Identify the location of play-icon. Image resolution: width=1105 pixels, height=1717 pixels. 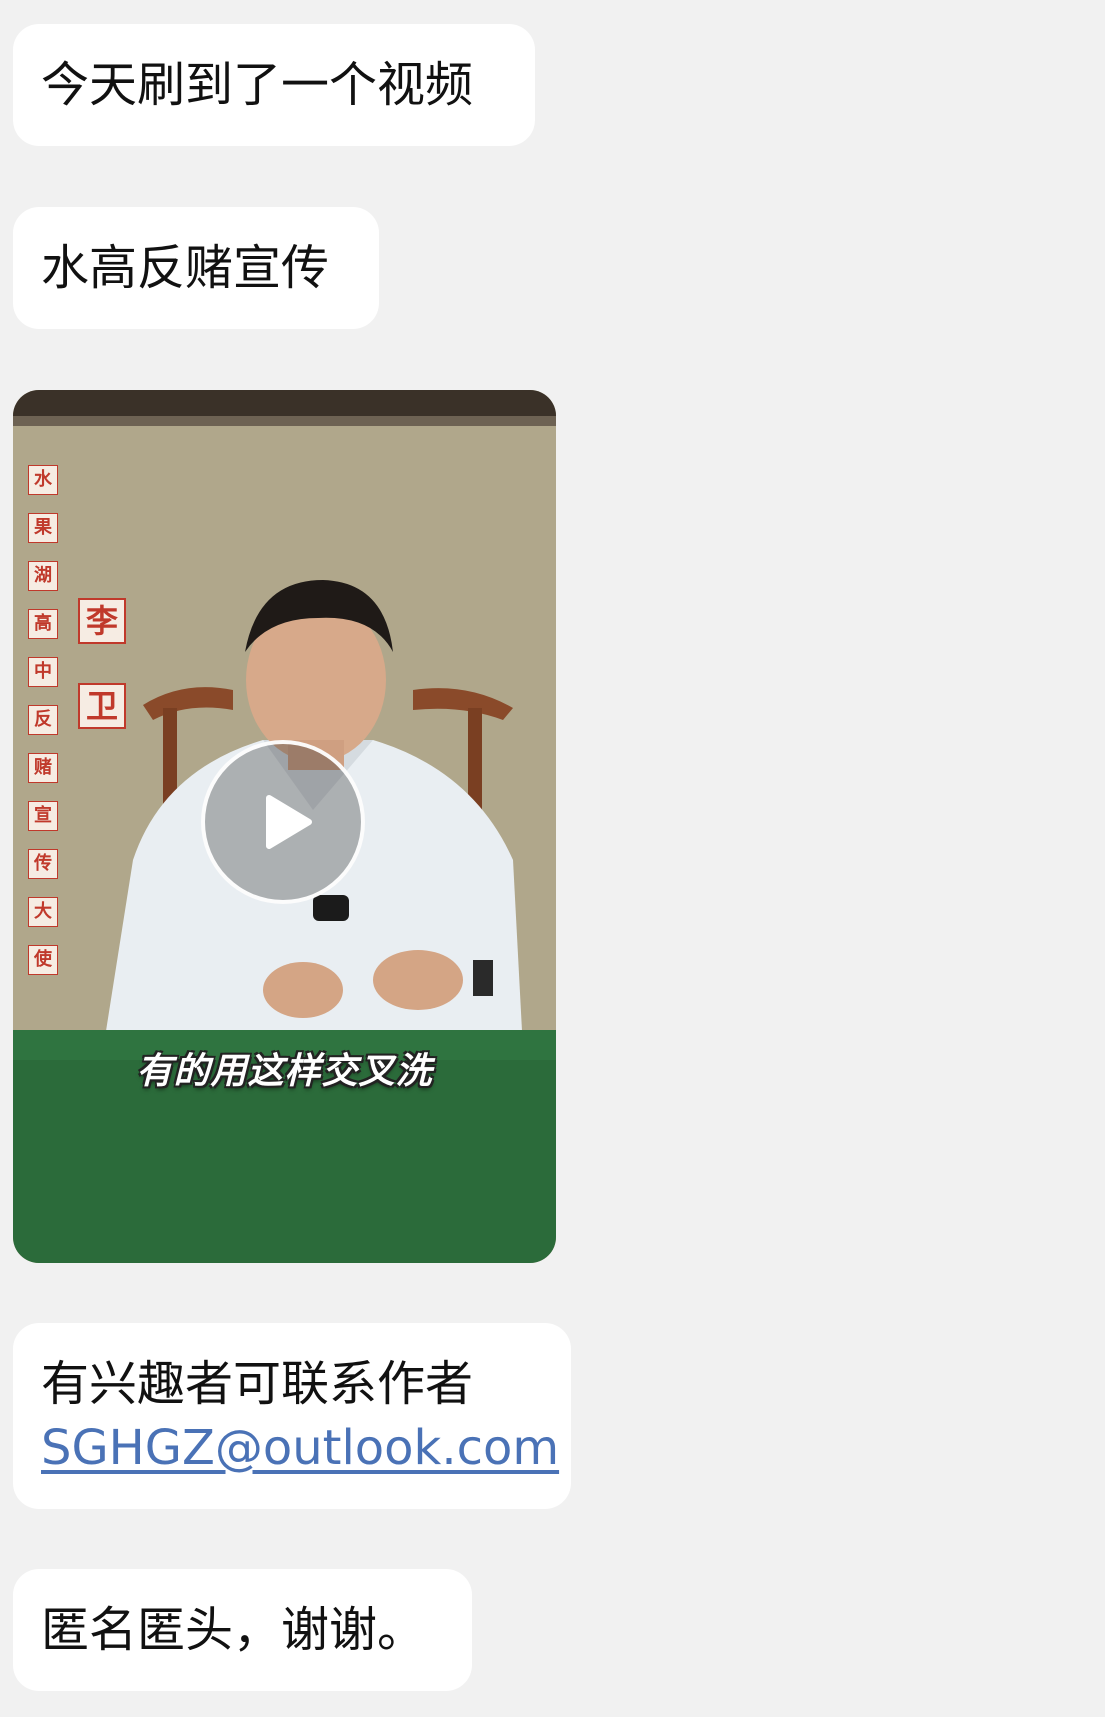
(289, 822).